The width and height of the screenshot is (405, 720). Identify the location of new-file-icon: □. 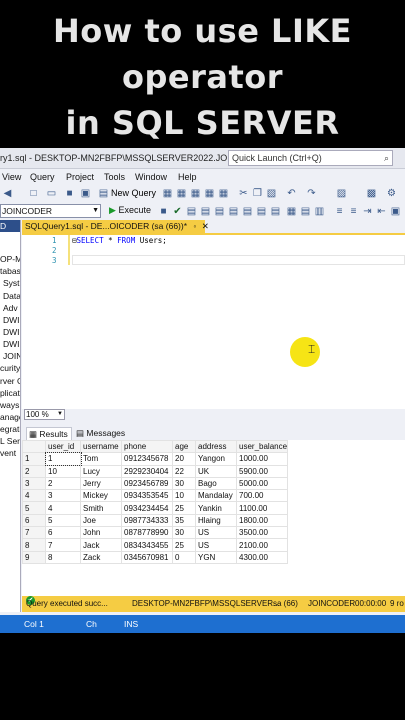
(33, 193).